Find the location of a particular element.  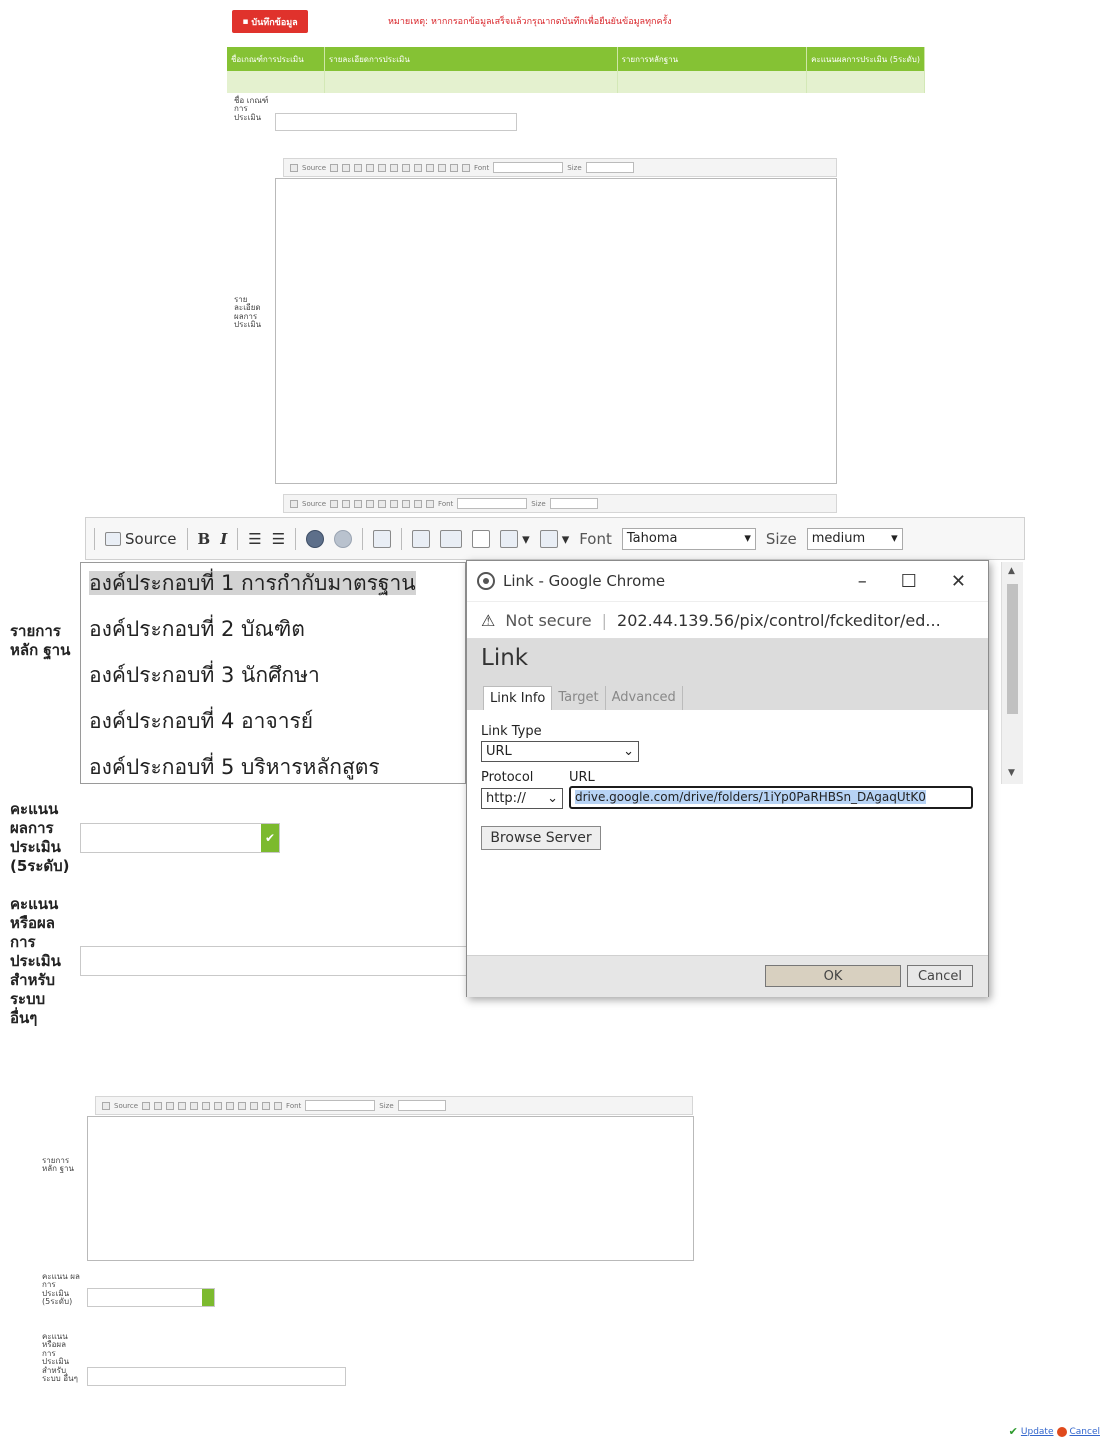

criteria-name-input is located at coordinates (396, 122).